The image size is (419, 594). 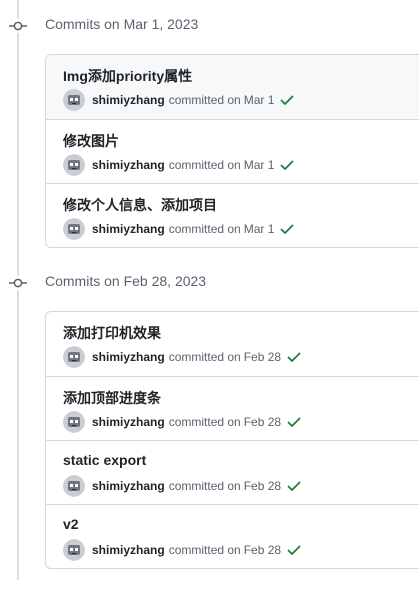 What do you see at coordinates (71, 524) in the screenshot?
I see `commit-title-link: v2` at bounding box center [71, 524].